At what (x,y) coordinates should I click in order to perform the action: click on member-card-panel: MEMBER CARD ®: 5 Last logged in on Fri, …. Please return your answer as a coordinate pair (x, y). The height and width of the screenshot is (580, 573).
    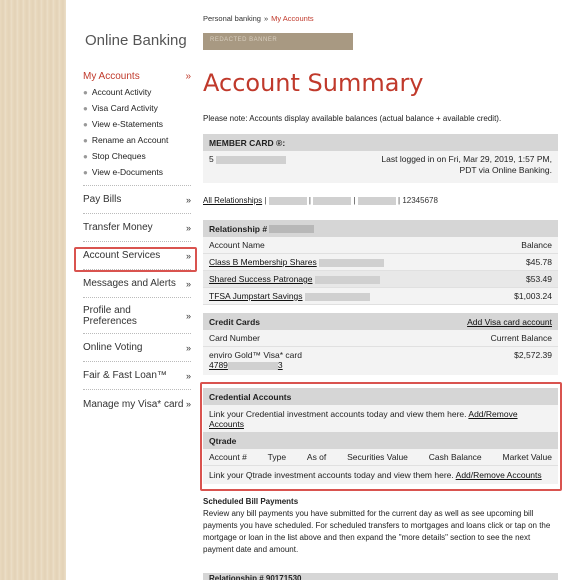
    Looking at the image, I should click on (380, 158).